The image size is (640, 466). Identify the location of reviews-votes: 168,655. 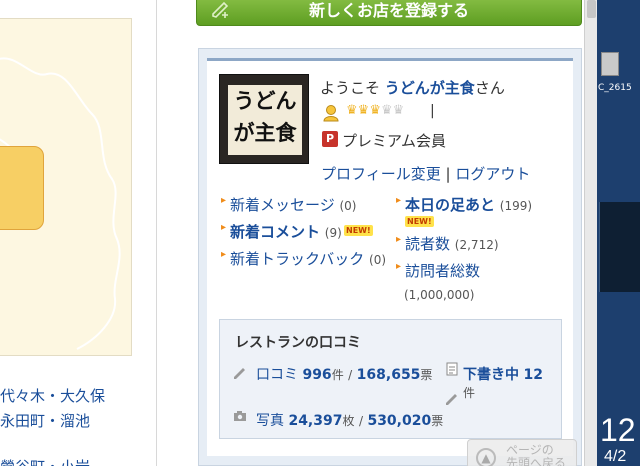
(388, 375).